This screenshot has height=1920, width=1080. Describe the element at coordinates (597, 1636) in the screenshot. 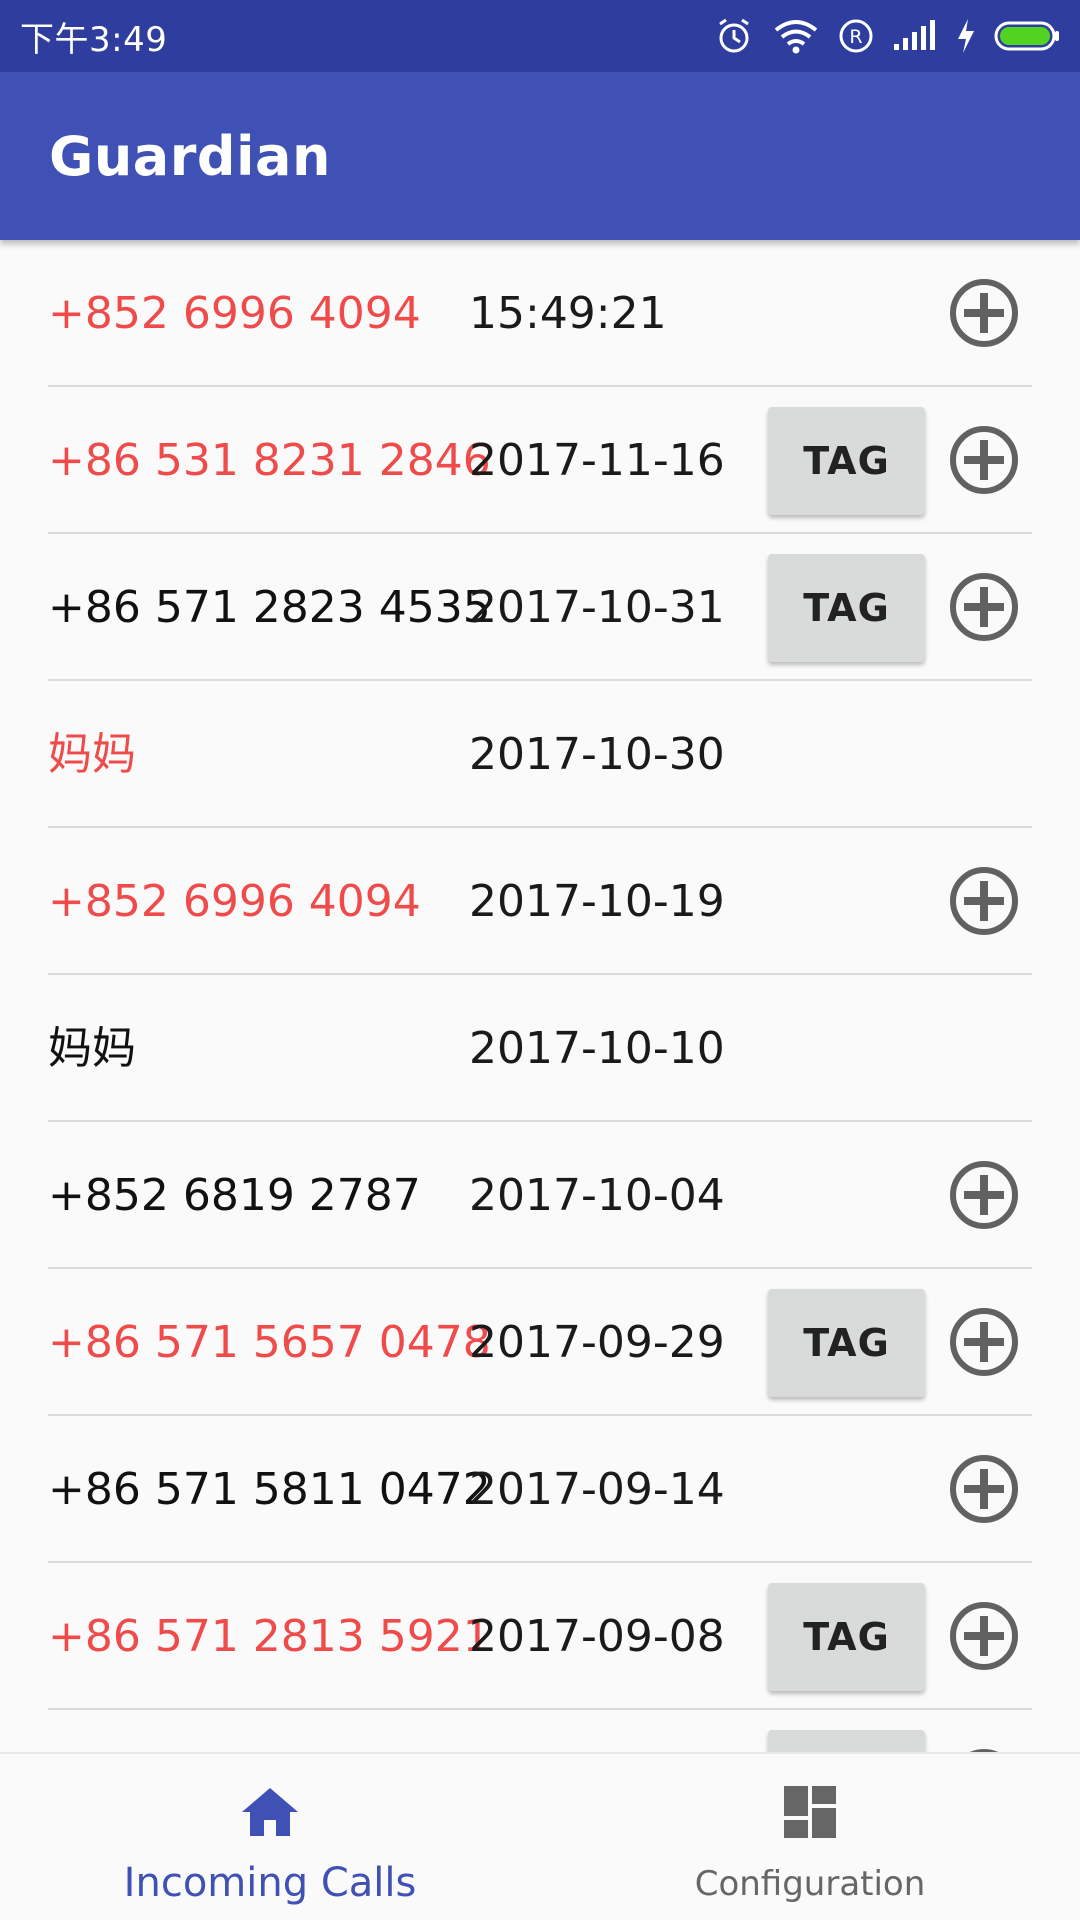

I see `call-date: 2017-09-08` at that location.